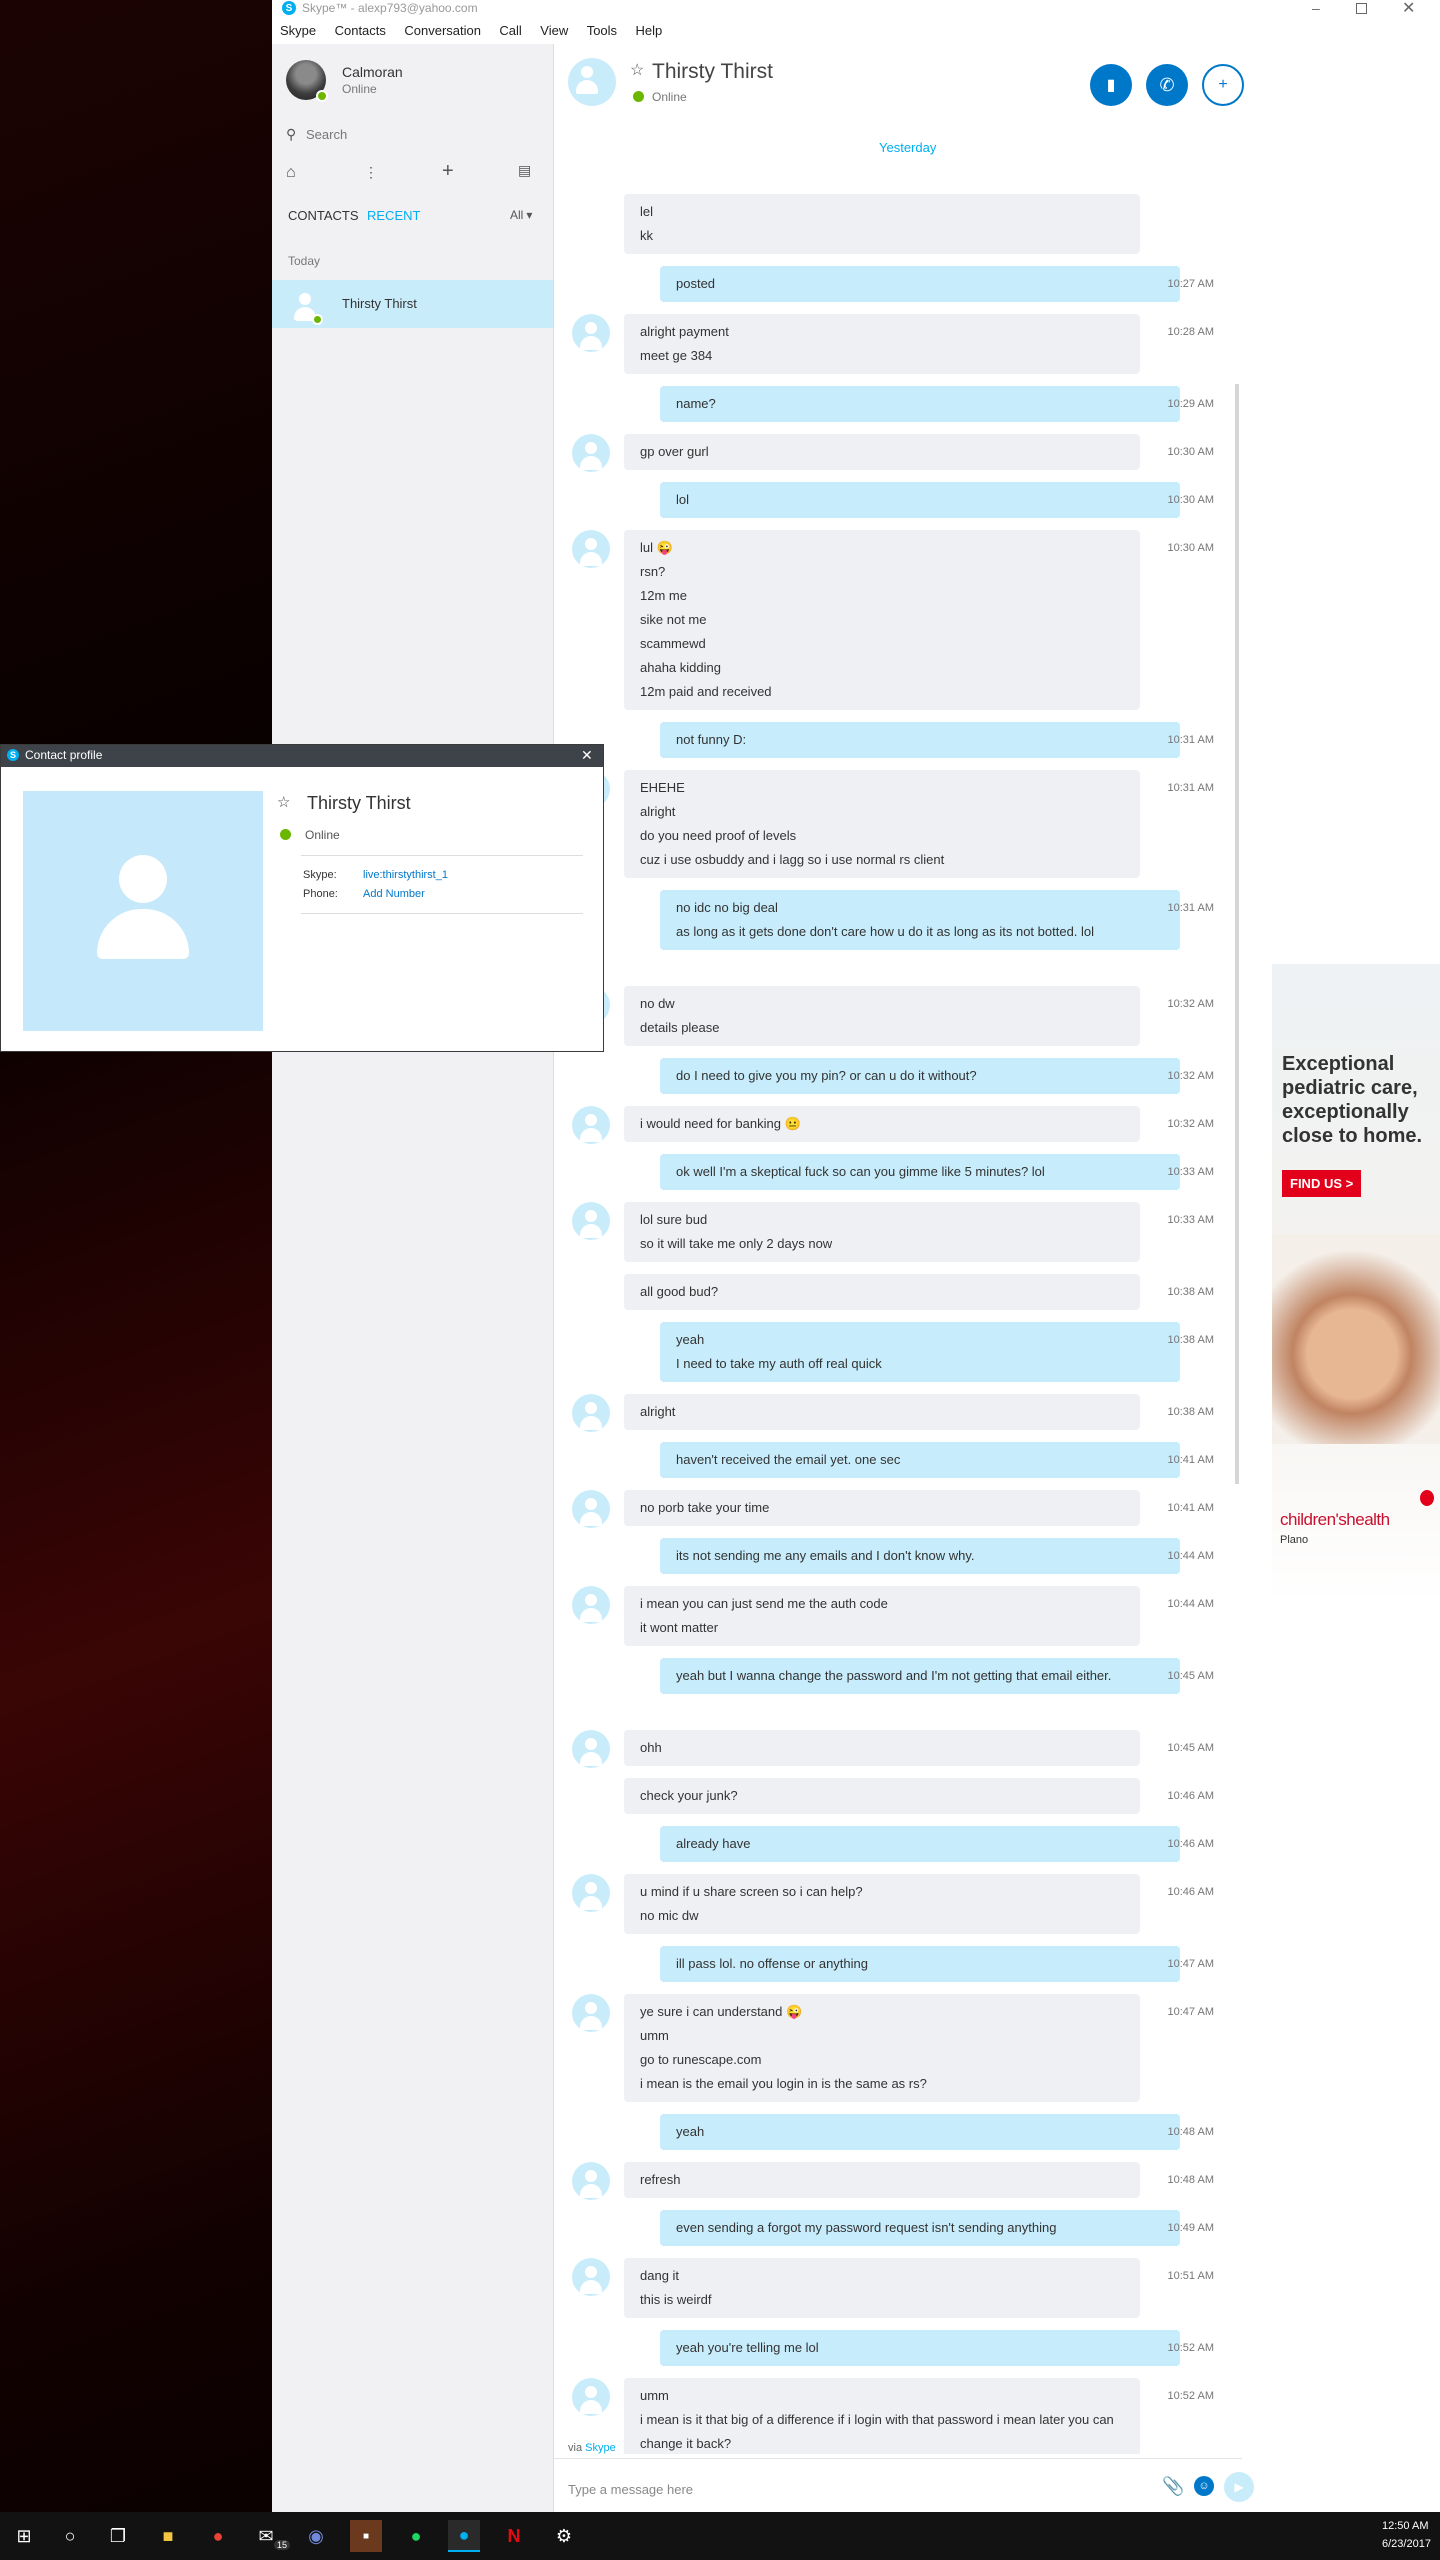  What do you see at coordinates (1167, 85) in the screenshot?
I see `audio-call-button: ✆` at bounding box center [1167, 85].